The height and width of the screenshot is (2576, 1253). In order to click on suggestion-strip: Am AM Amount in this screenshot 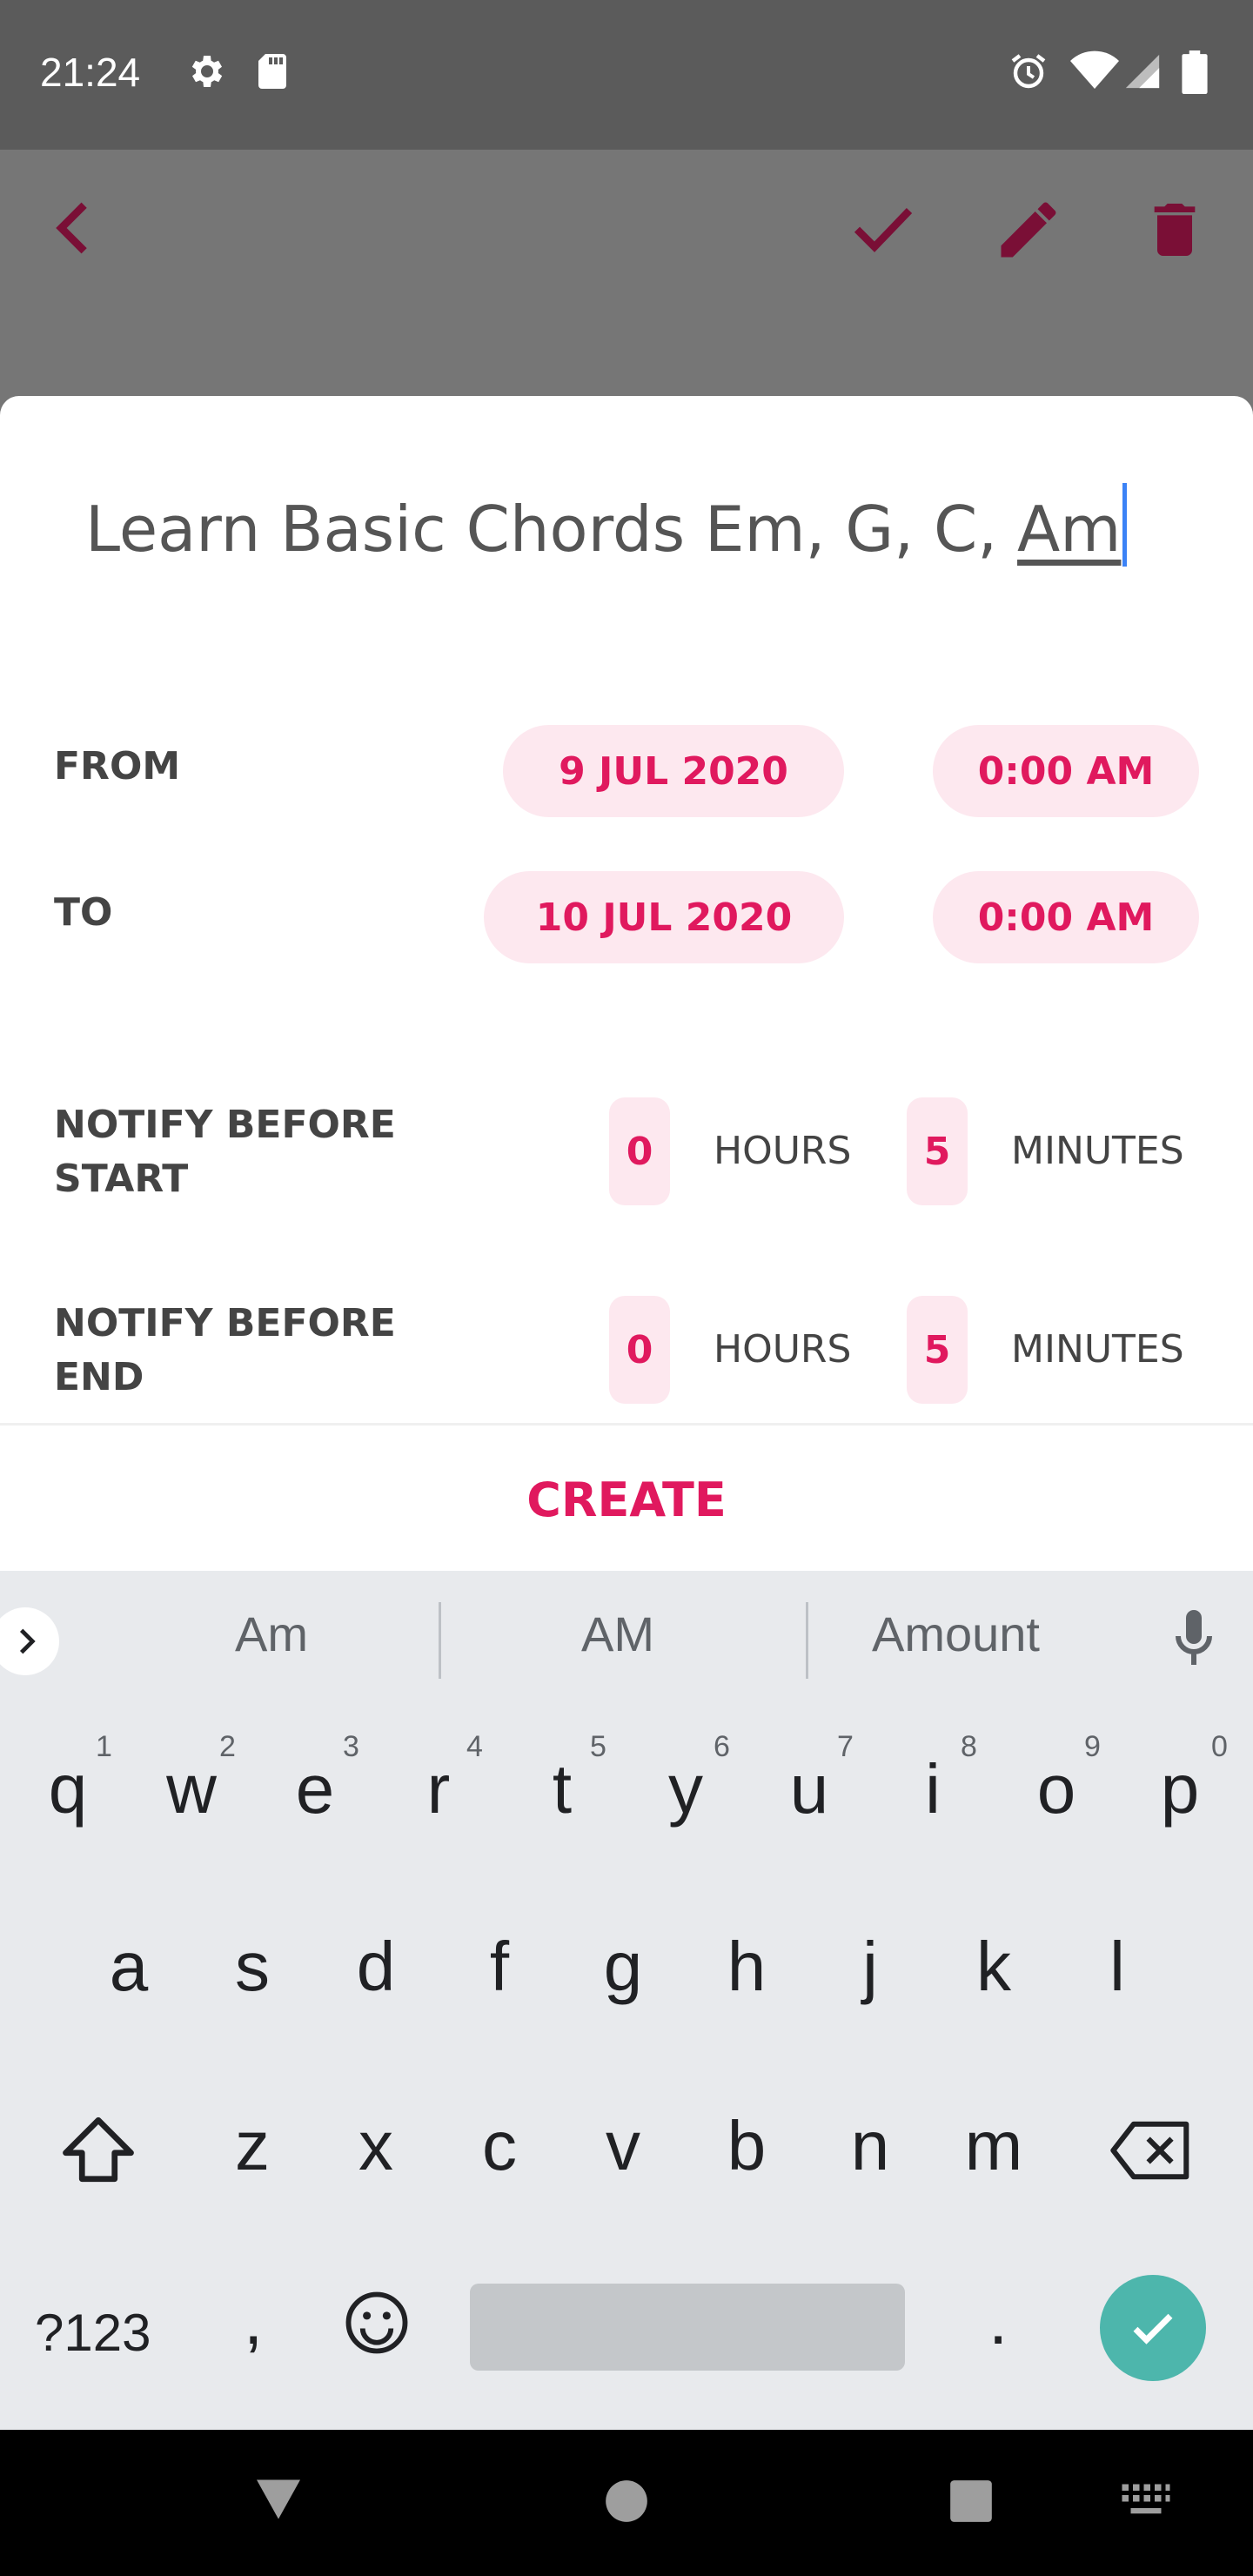, I will do `click(626, 1639)`.